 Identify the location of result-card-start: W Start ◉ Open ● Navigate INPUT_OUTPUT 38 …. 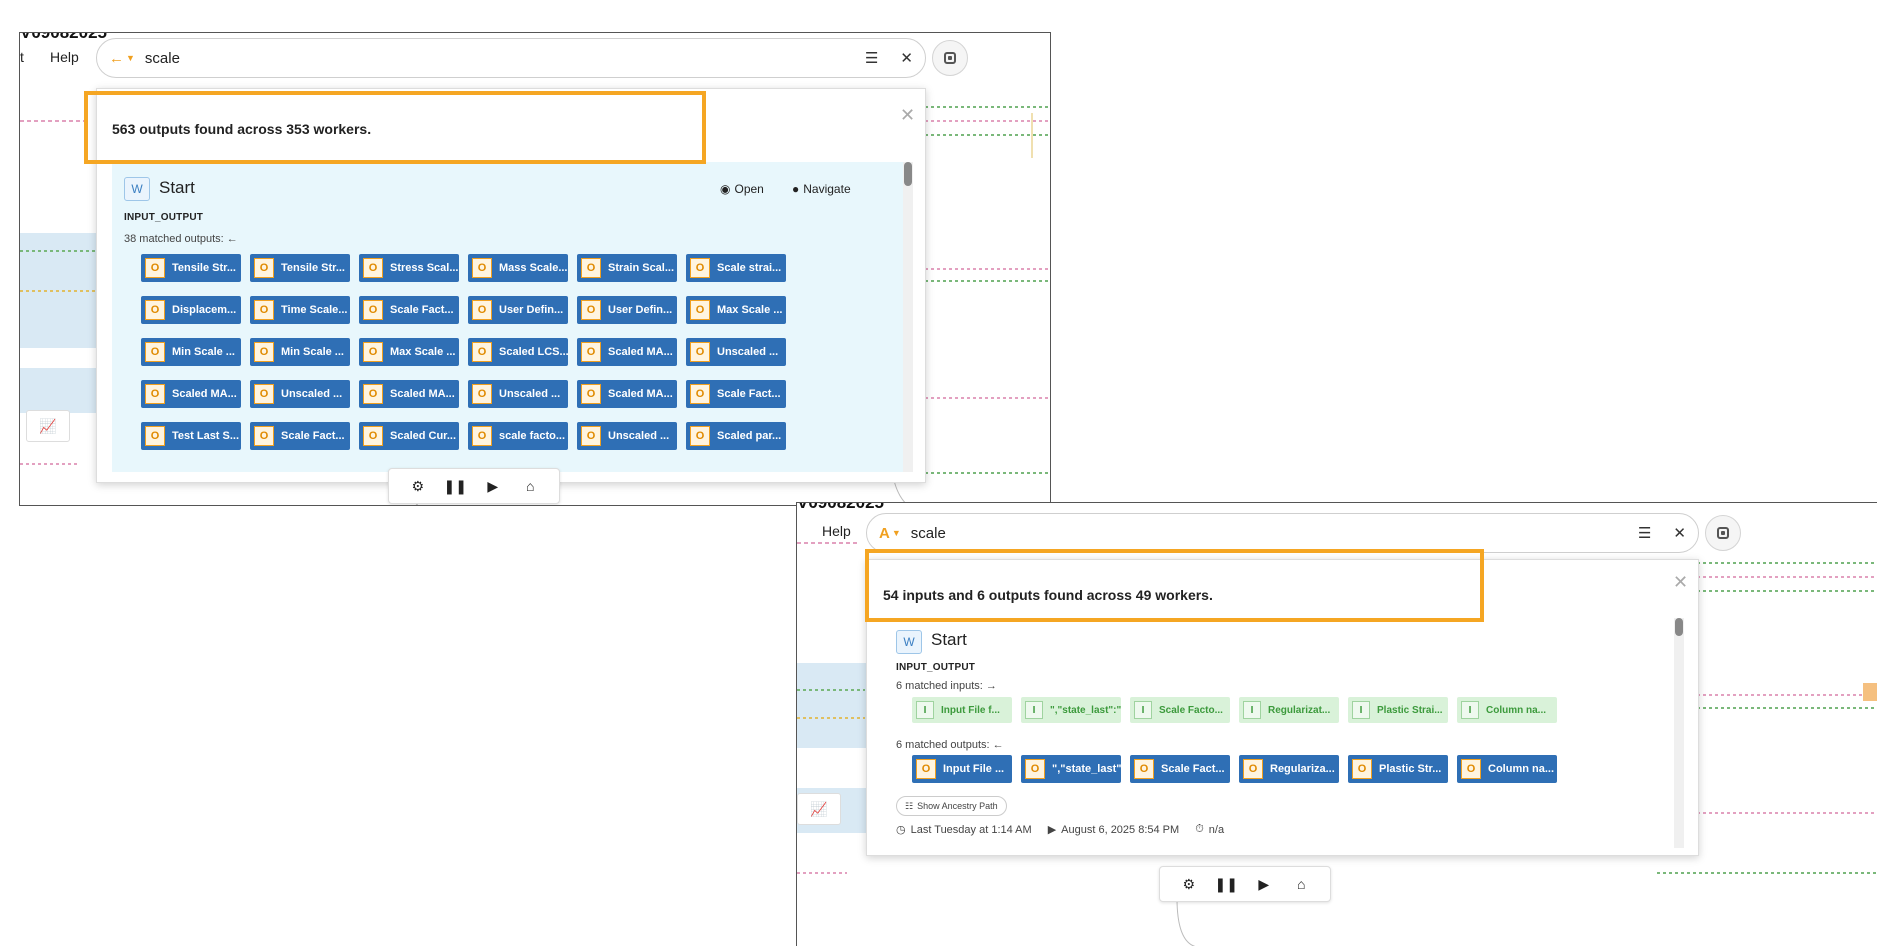
(509, 317).